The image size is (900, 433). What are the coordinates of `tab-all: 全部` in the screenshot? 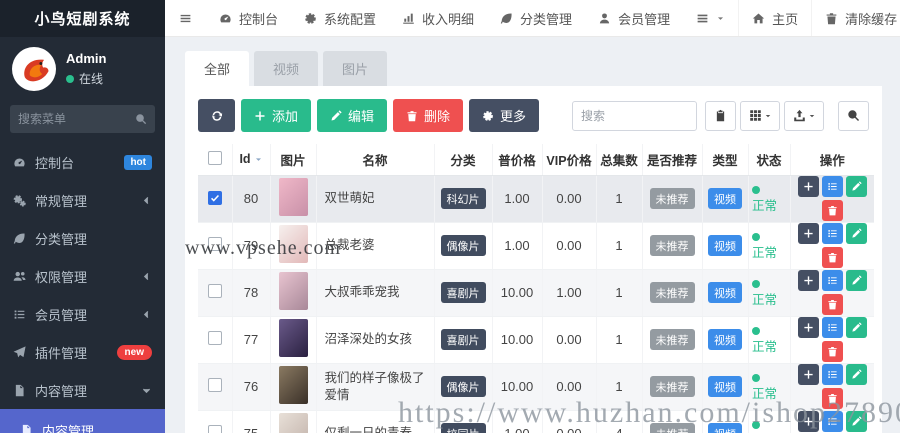 It's located at (217, 68).